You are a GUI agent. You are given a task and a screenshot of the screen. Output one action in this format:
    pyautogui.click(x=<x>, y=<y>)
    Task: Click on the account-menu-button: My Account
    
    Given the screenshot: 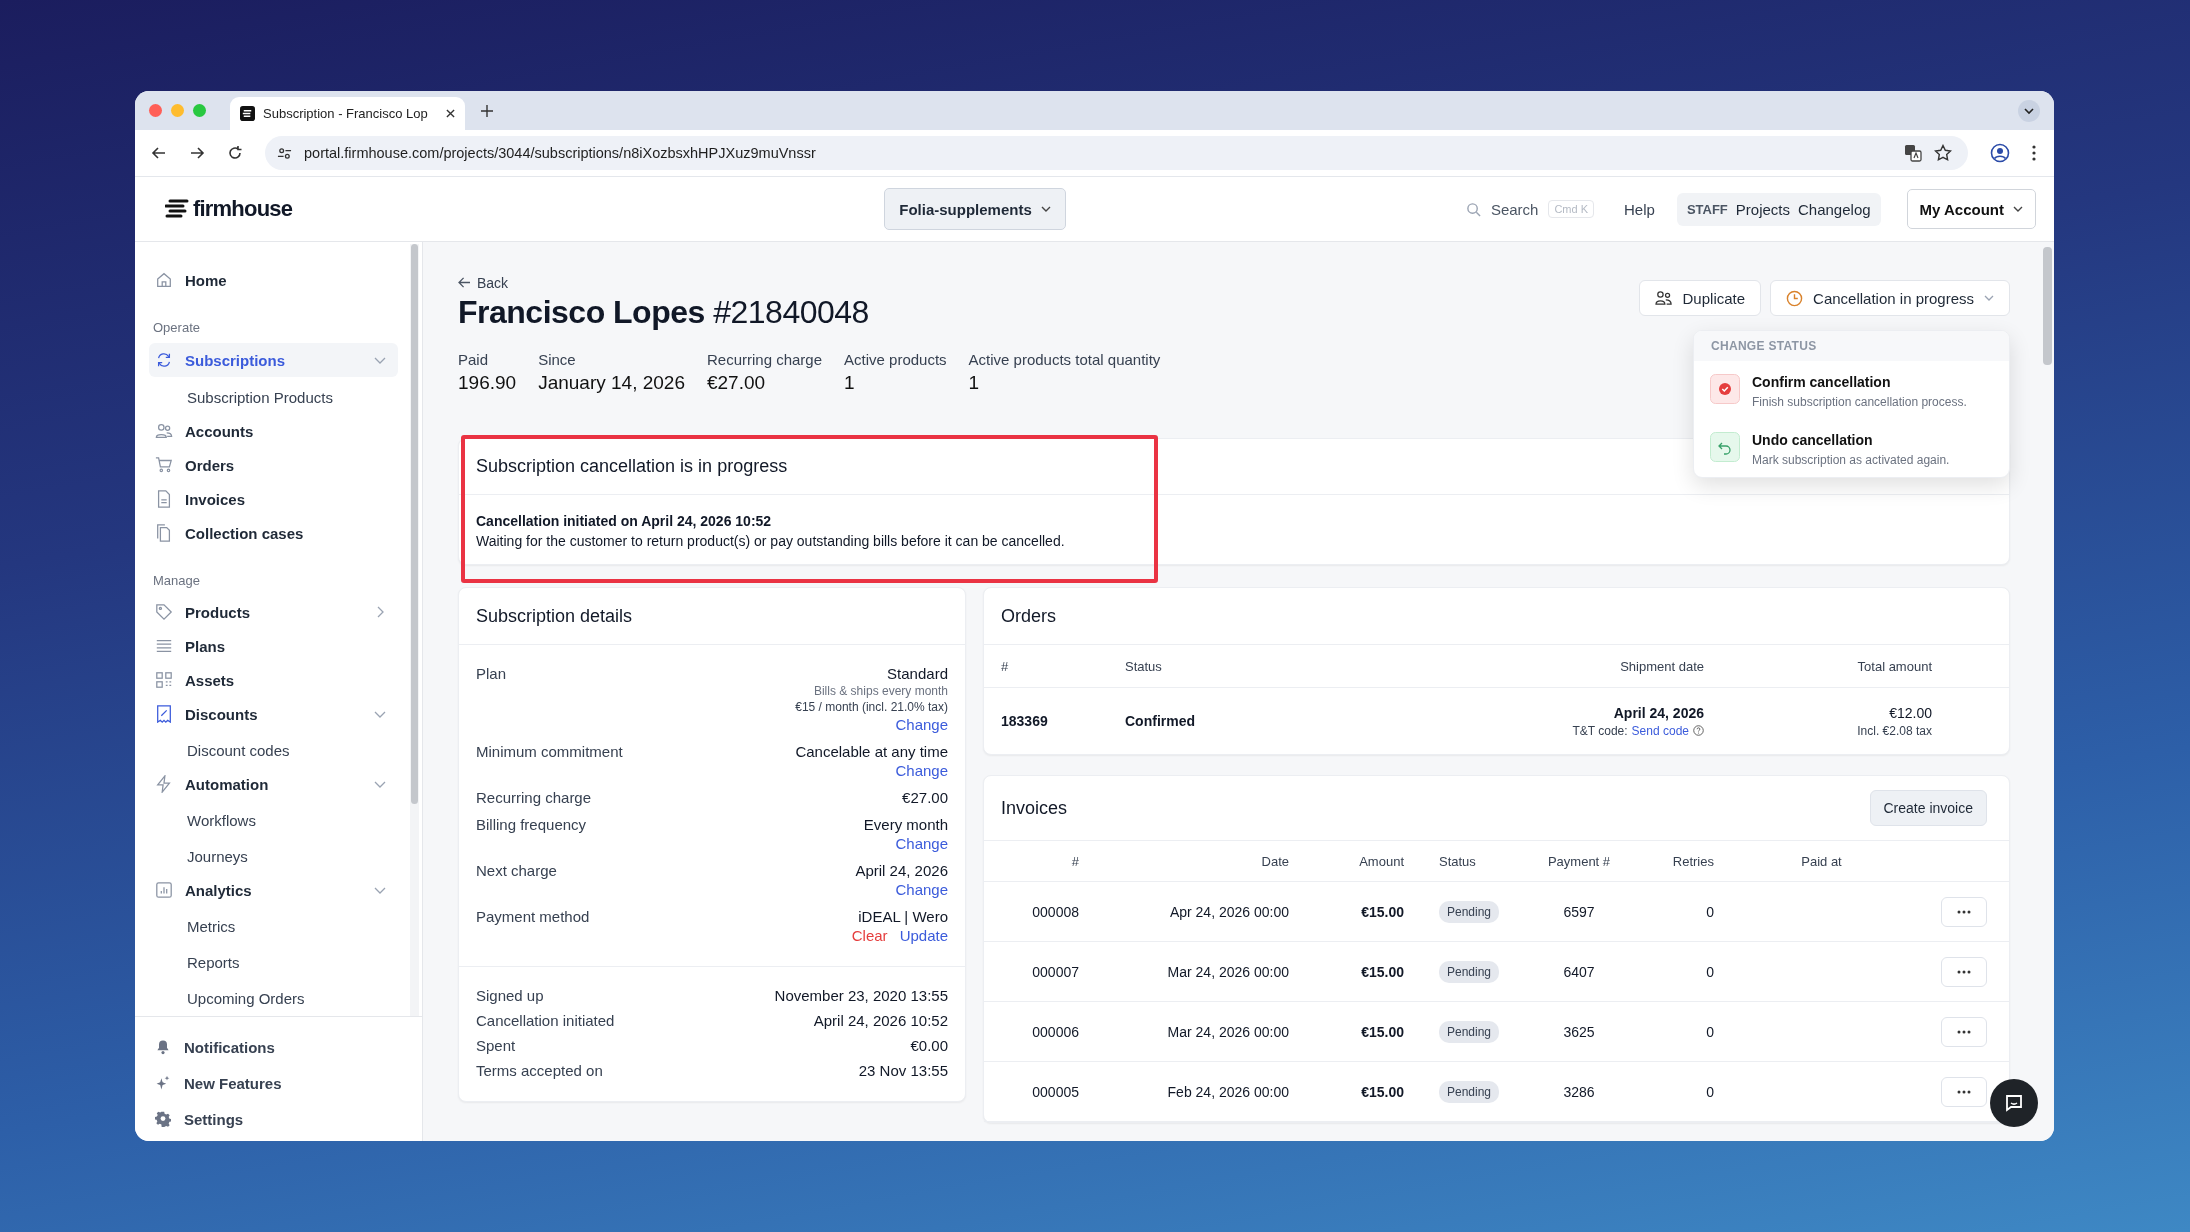 What is the action you would take?
    pyautogui.click(x=1971, y=209)
    